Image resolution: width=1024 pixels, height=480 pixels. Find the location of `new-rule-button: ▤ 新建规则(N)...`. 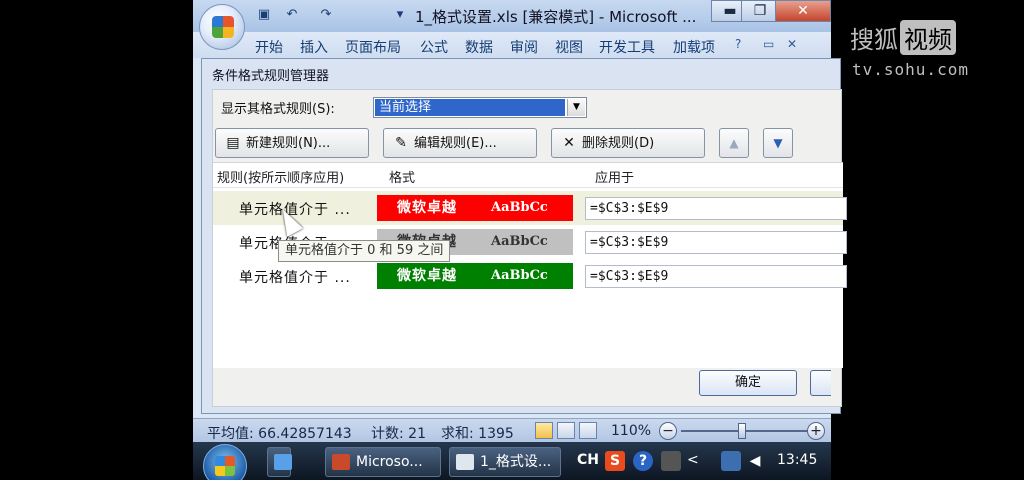

new-rule-button: ▤ 新建规则(N)... is located at coordinates (292, 143).